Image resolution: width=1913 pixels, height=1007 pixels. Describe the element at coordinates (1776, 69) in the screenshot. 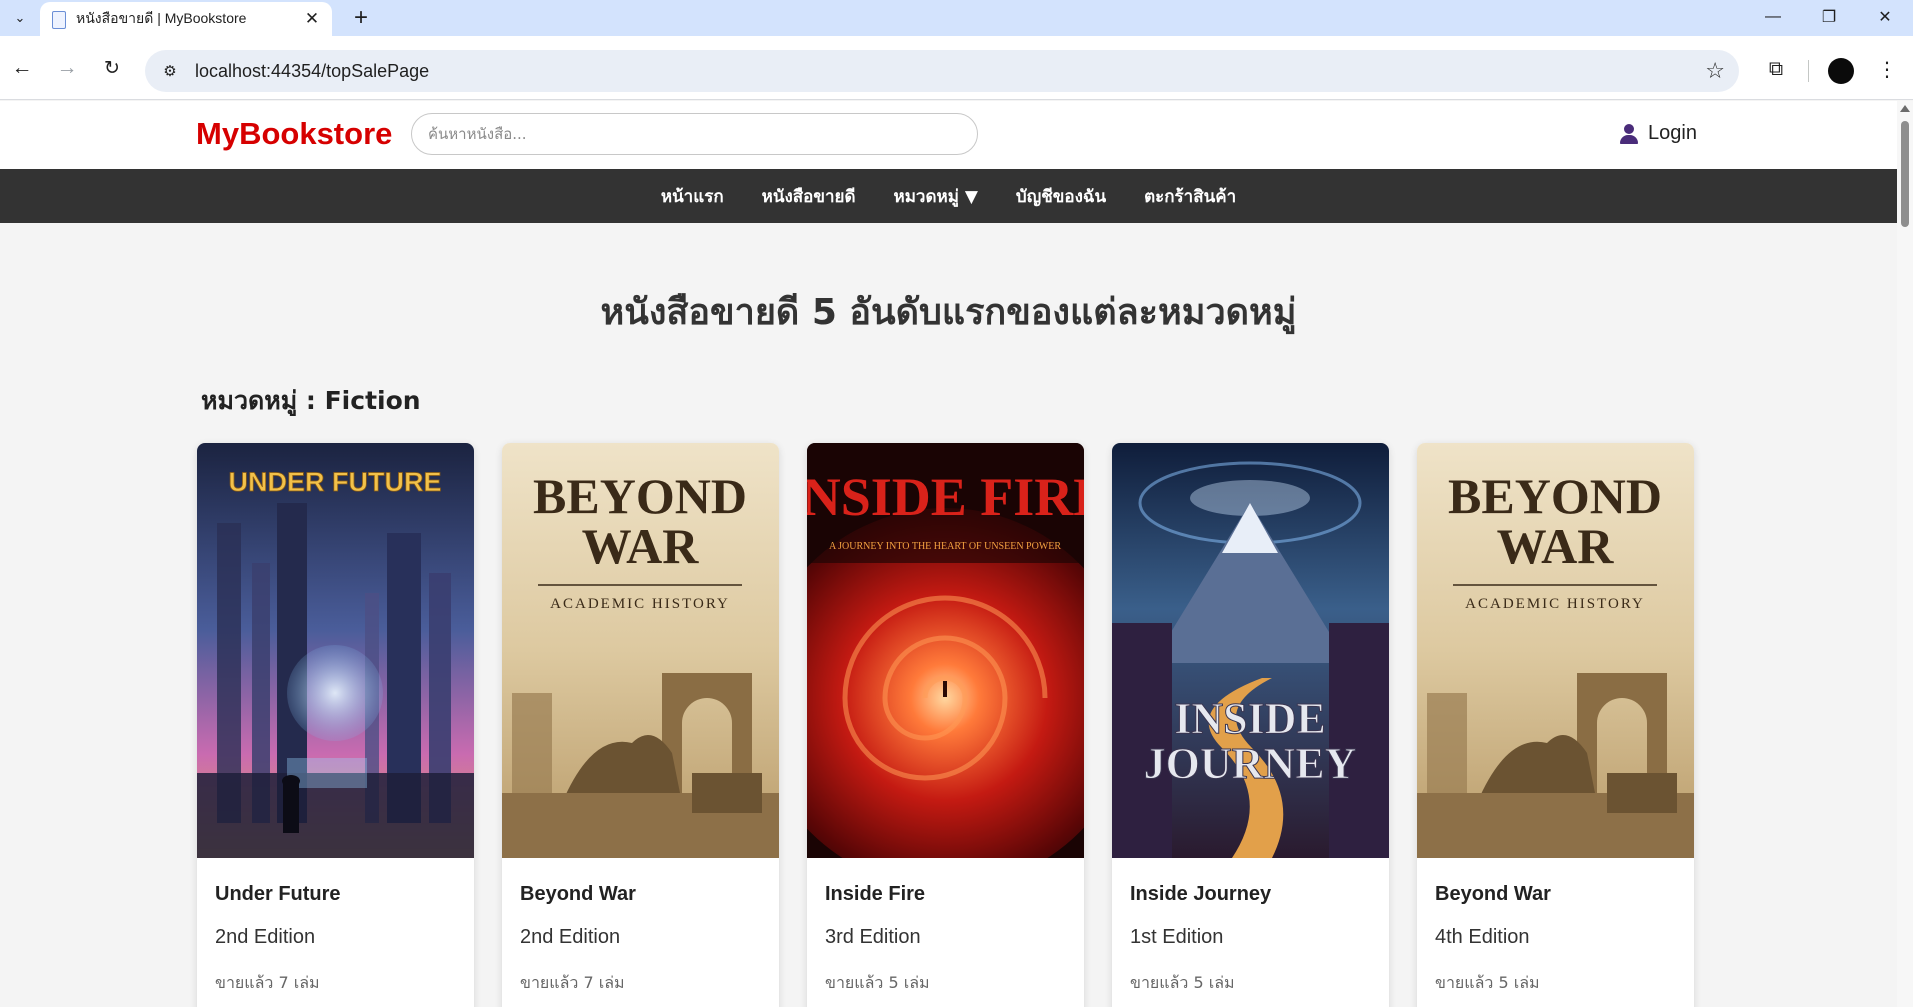

I see `extensions-puzzle-icon: ⧉` at that location.